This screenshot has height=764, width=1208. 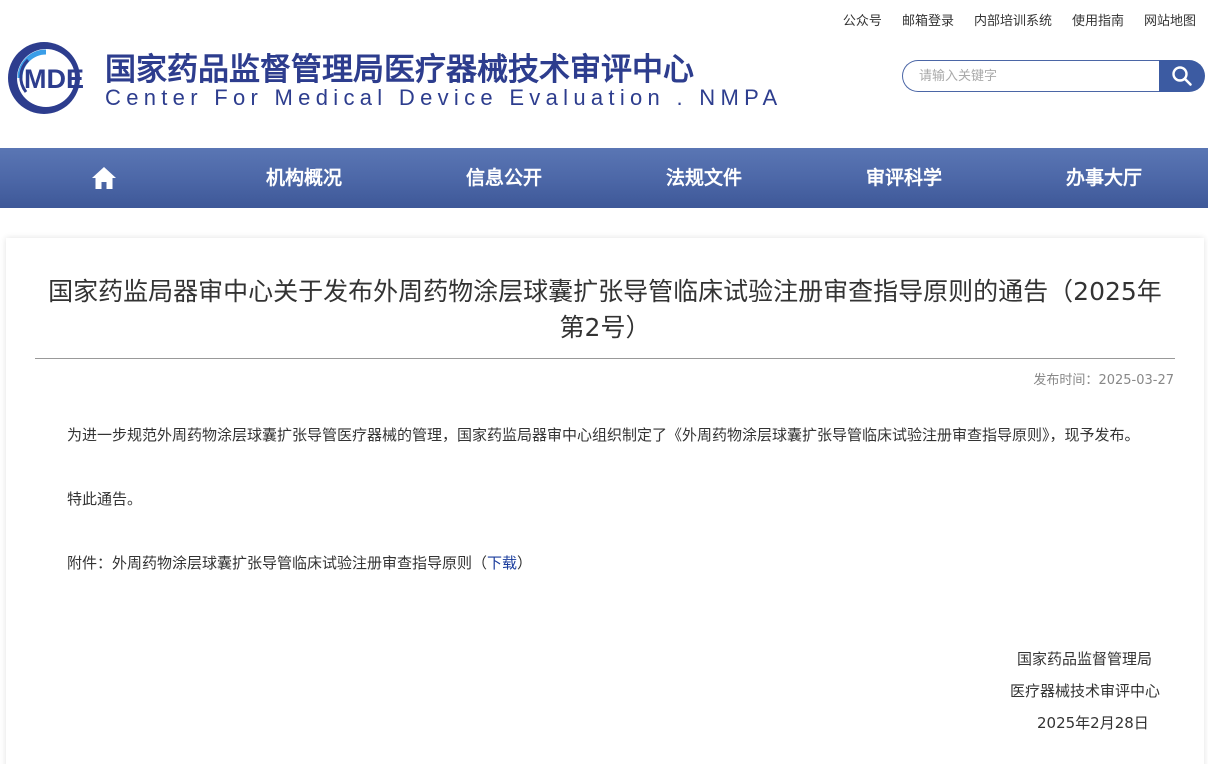 What do you see at coordinates (502, 563) in the screenshot?
I see `download-link: 下载` at bounding box center [502, 563].